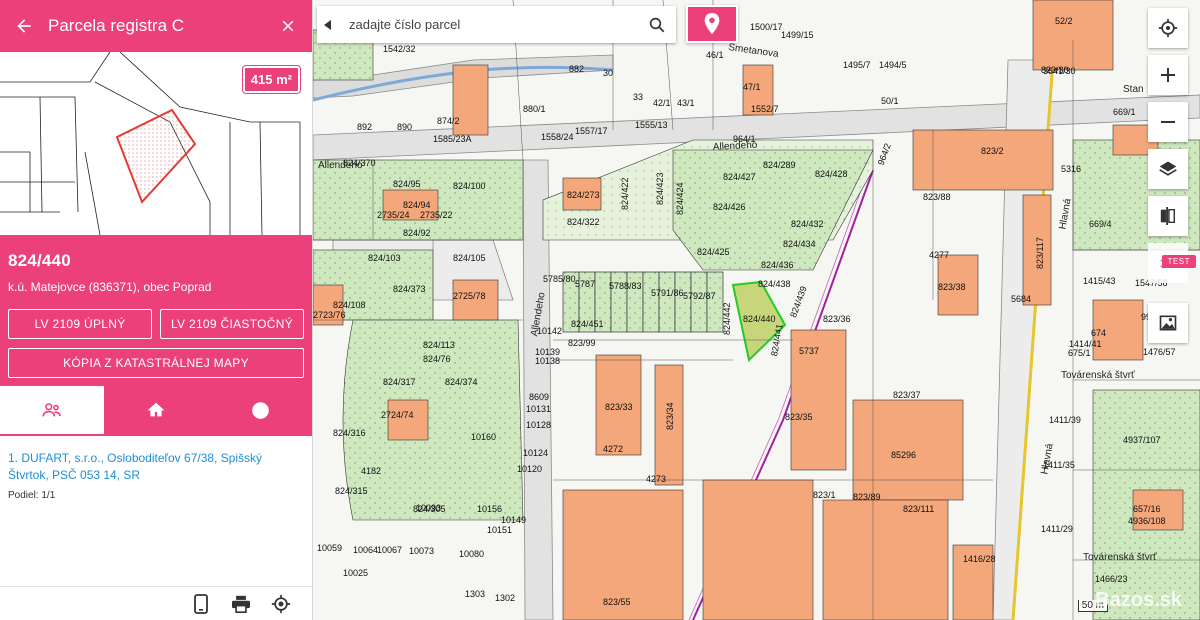  I want to click on parcel-label: 824/100, so click(469, 186).